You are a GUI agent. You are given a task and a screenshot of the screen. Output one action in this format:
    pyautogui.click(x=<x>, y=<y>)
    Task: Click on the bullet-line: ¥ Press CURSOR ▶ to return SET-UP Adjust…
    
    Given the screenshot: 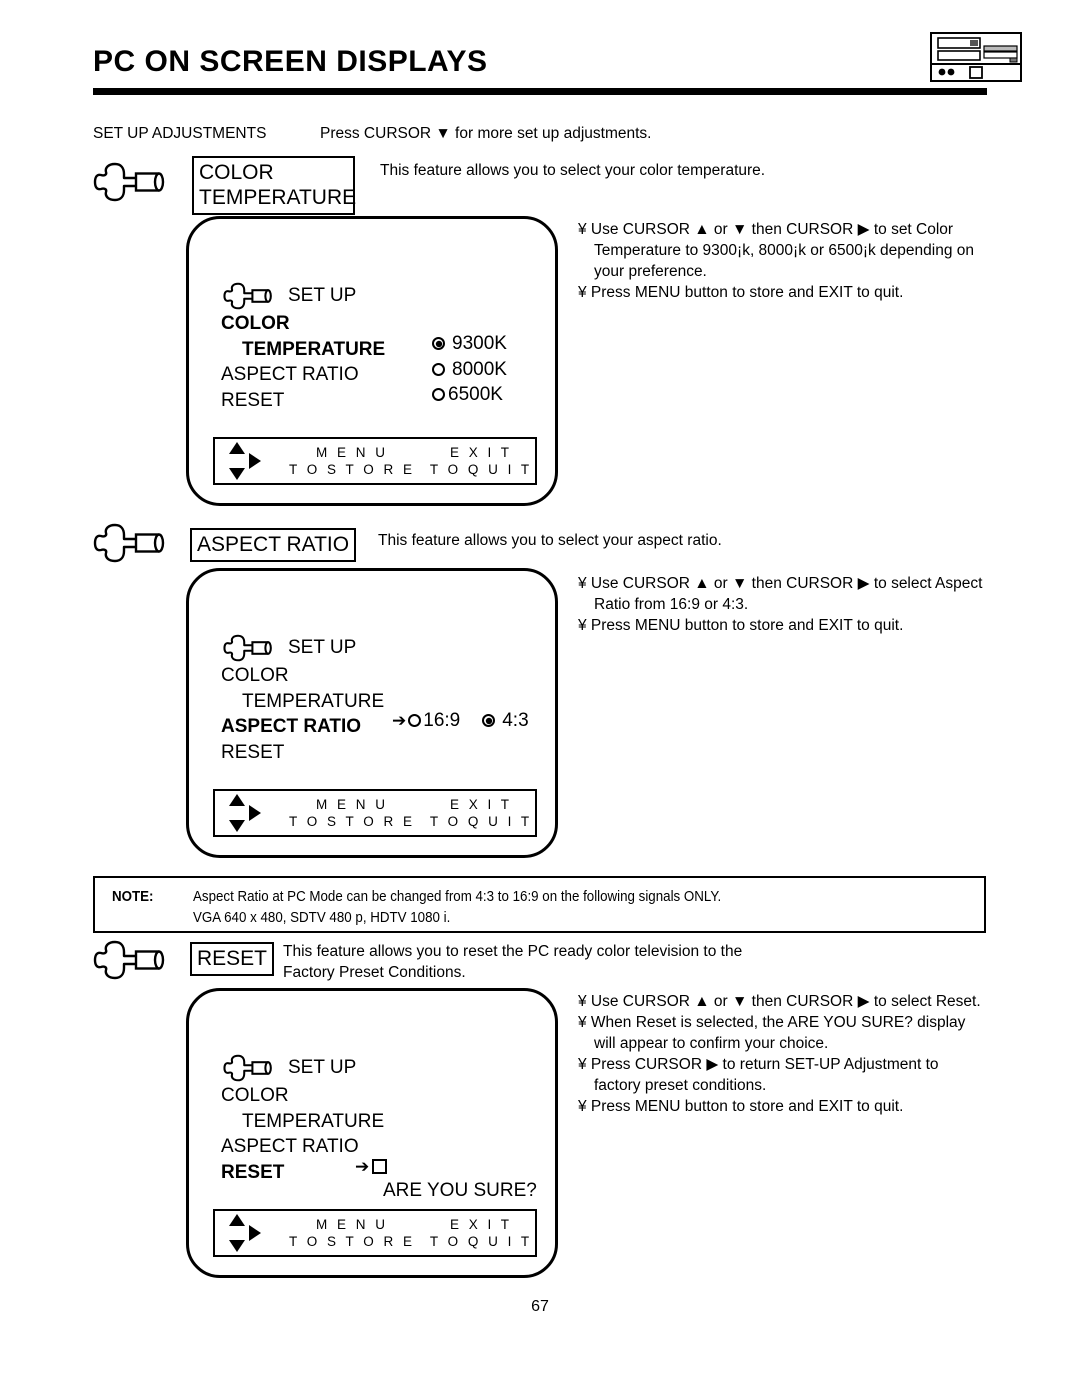 What is the action you would take?
    pyautogui.click(x=758, y=1064)
    